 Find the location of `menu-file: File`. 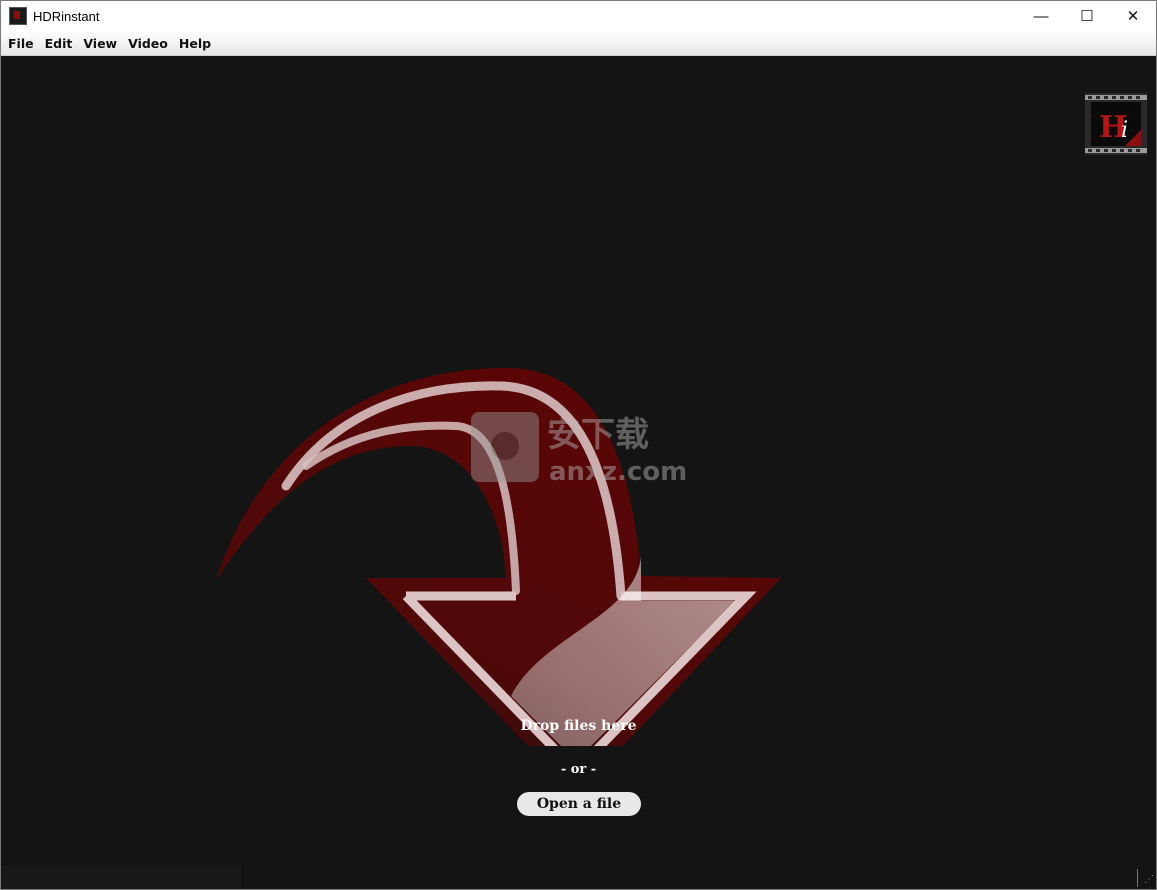

menu-file: File is located at coordinates (21, 43).